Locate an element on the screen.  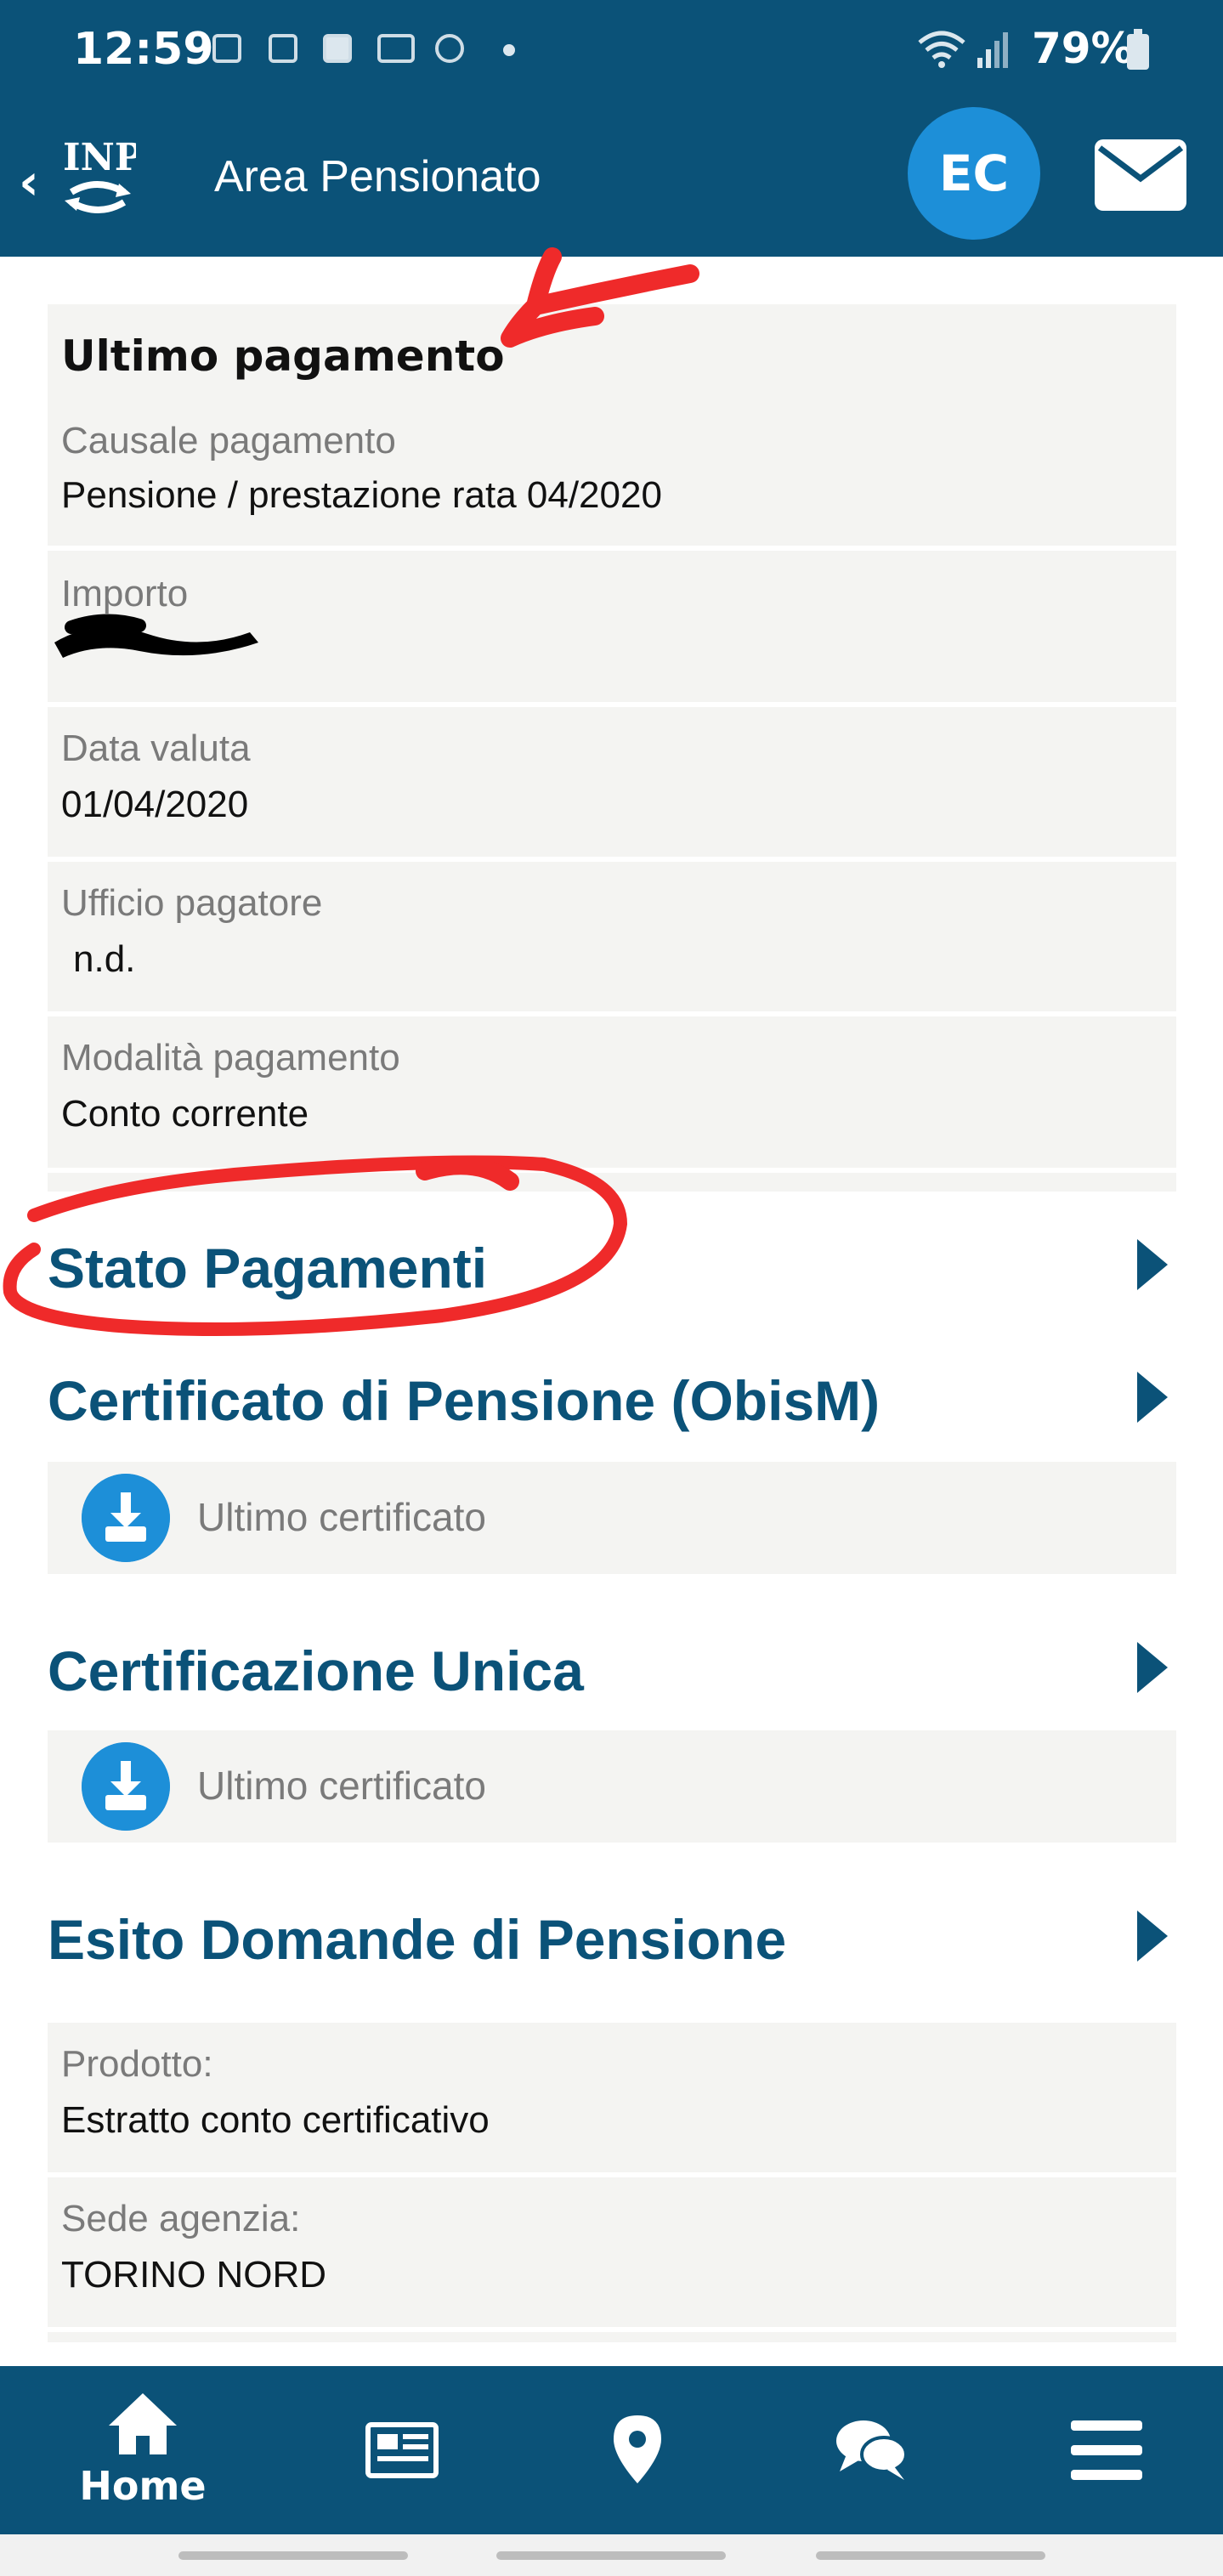
redaction-scribble is located at coordinates (156, 636).